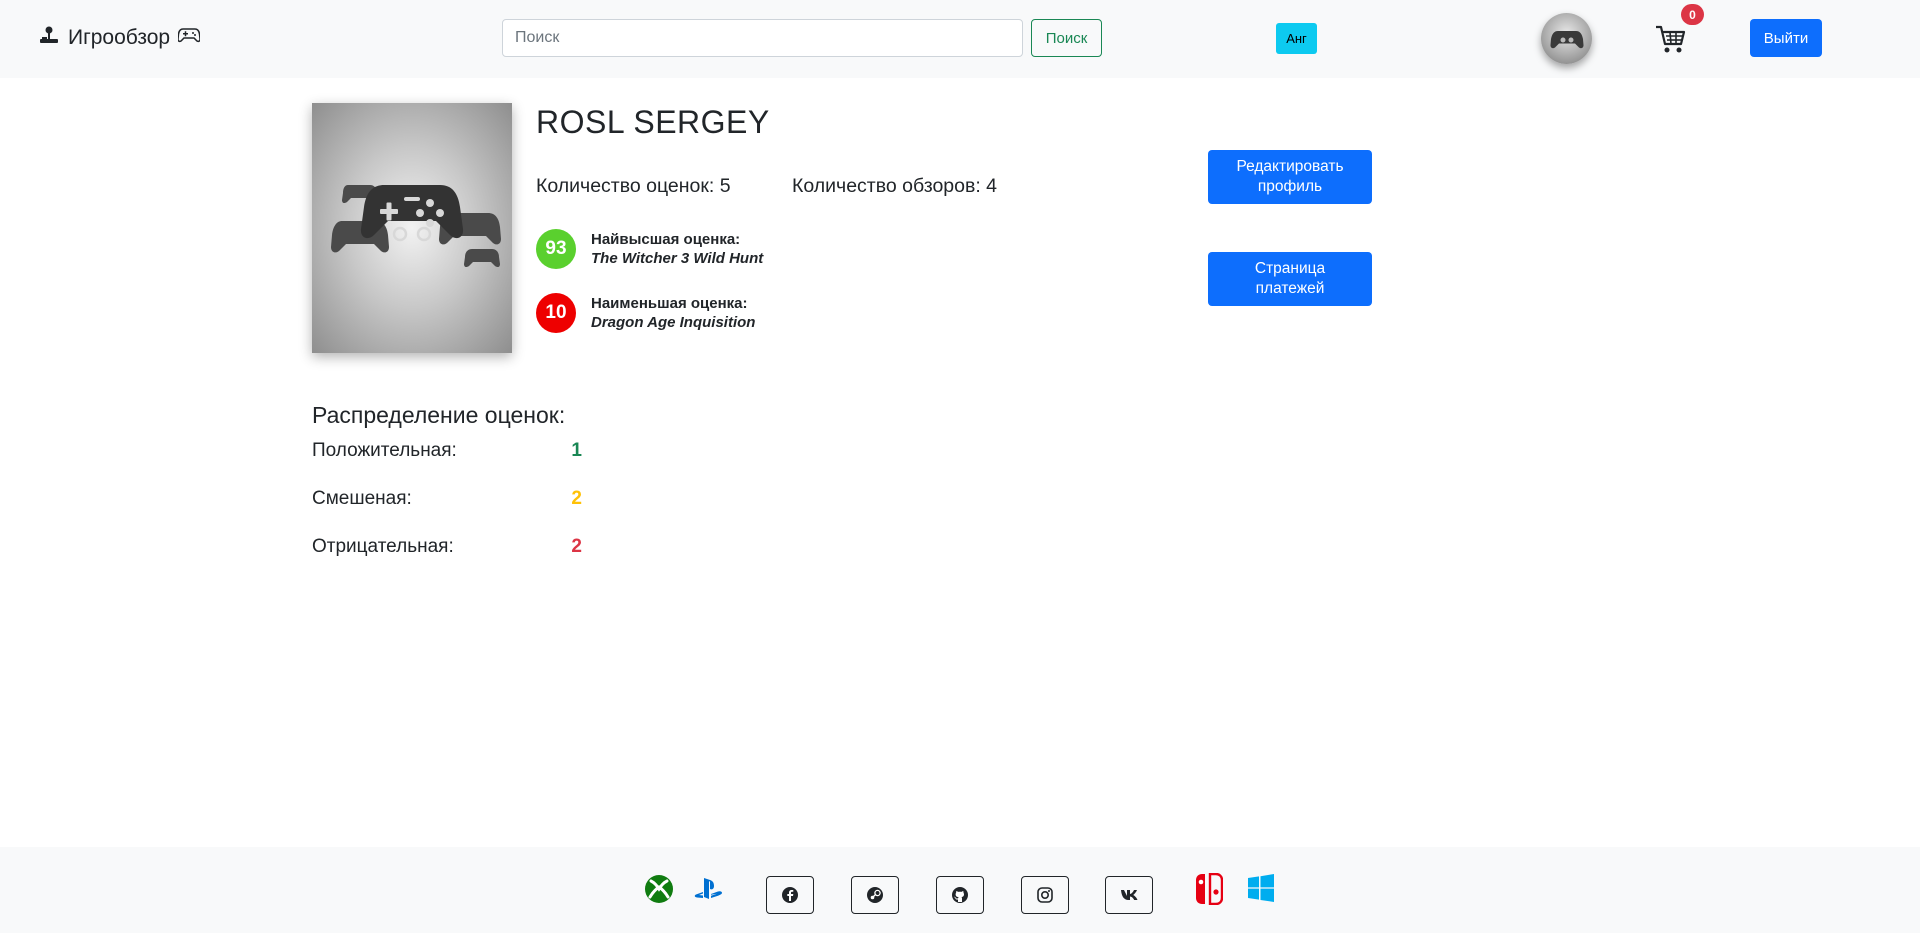  What do you see at coordinates (673, 322) in the screenshot?
I see `lowest-score-game: Dragon Age Inquisition` at bounding box center [673, 322].